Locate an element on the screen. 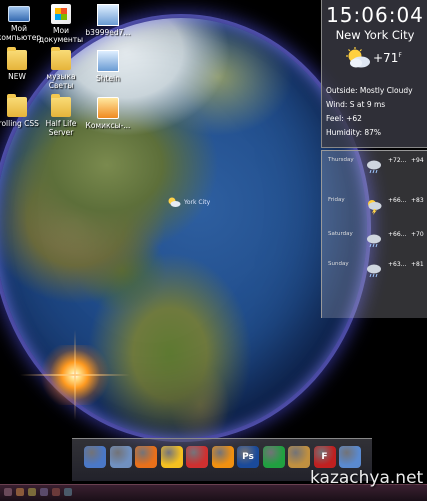 This screenshot has height=501, width=427. forecast-day: Sunday is located at coordinates (338, 264).